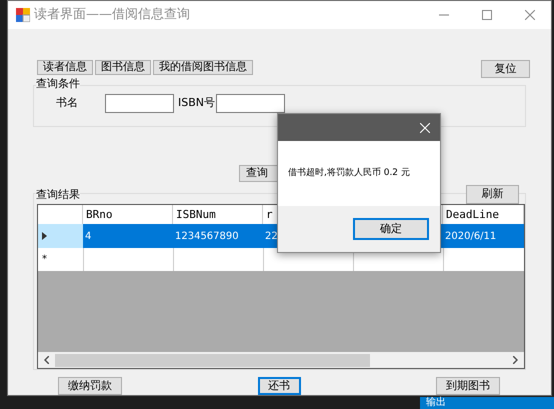  Describe the element at coordinates (58, 195) in the screenshot. I see `group-title: 查询结果` at that location.